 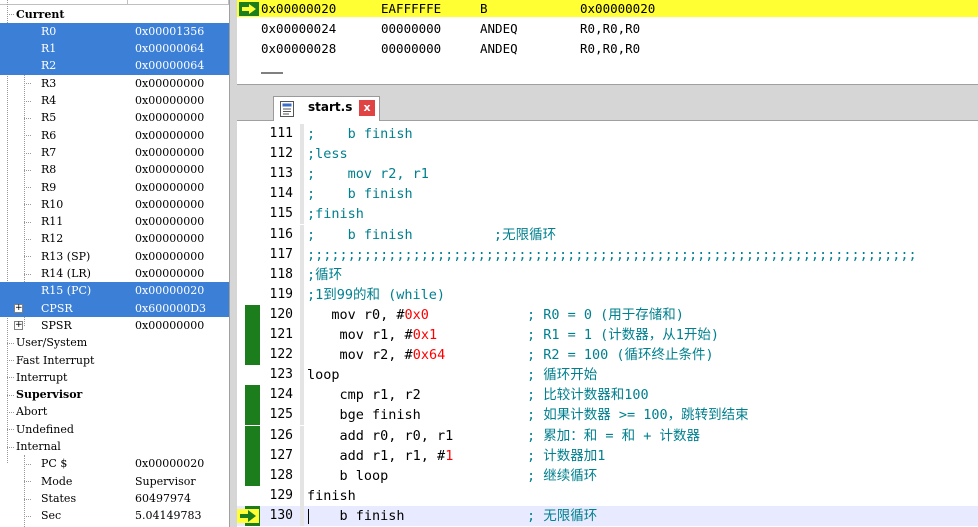 I want to click on code-line-118: 118 ;循环, so click(x=607, y=274).